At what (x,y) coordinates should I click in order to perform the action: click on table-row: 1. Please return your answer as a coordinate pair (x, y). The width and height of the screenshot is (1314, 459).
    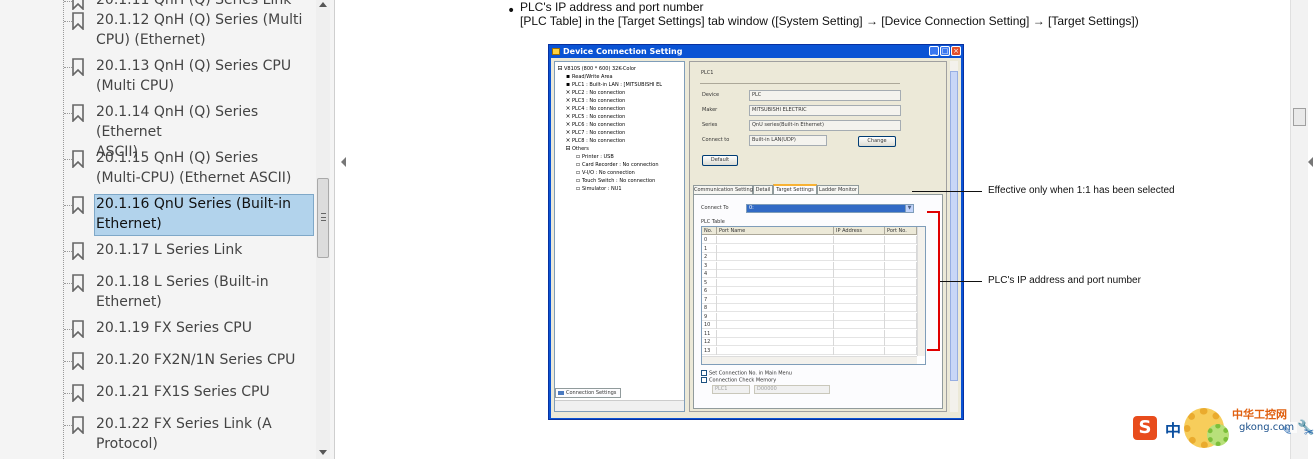
    Looking at the image, I should click on (809, 248).